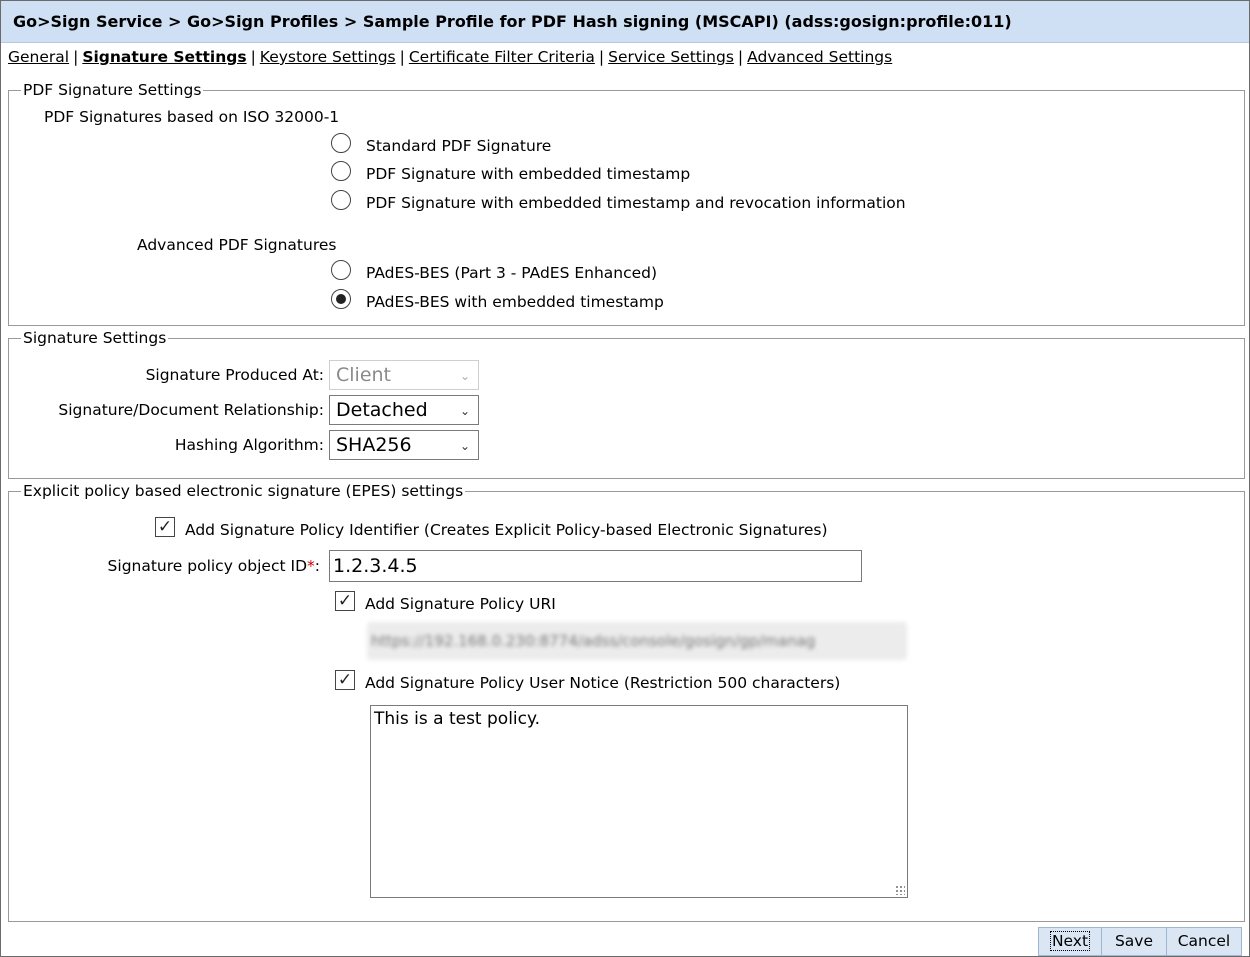  Describe the element at coordinates (311, 566) in the screenshot. I see `required-marker: *` at that location.